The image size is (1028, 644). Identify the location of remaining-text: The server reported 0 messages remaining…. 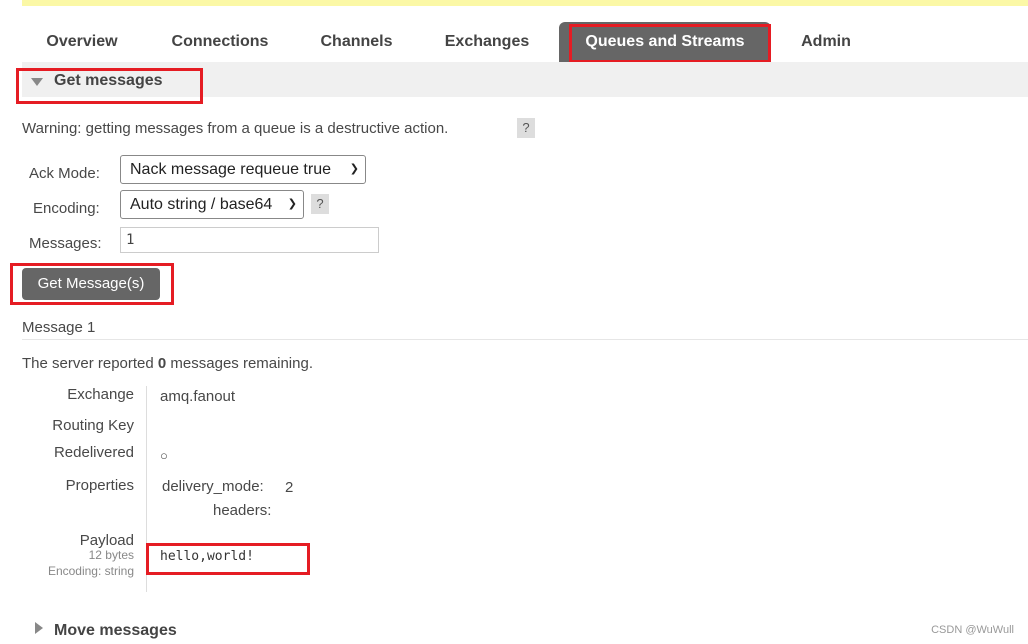
(167, 363).